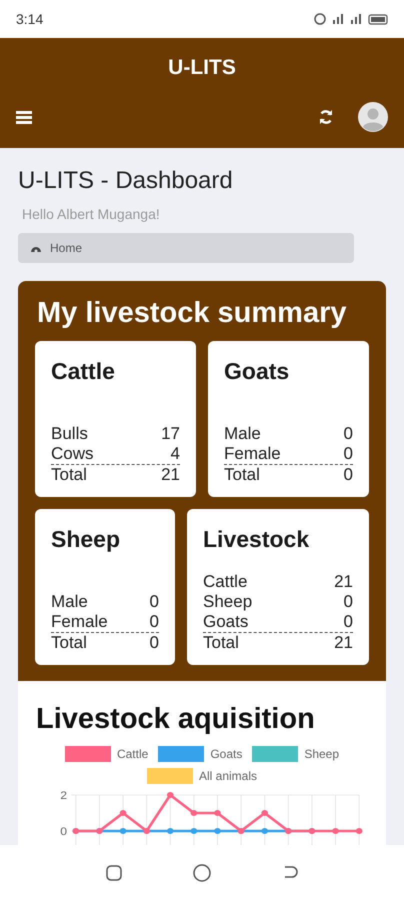 The image size is (404, 900). Describe the element at coordinates (126, 181) in the screenshot. I see `page-title: U-LITS - Dashboard` at that location.